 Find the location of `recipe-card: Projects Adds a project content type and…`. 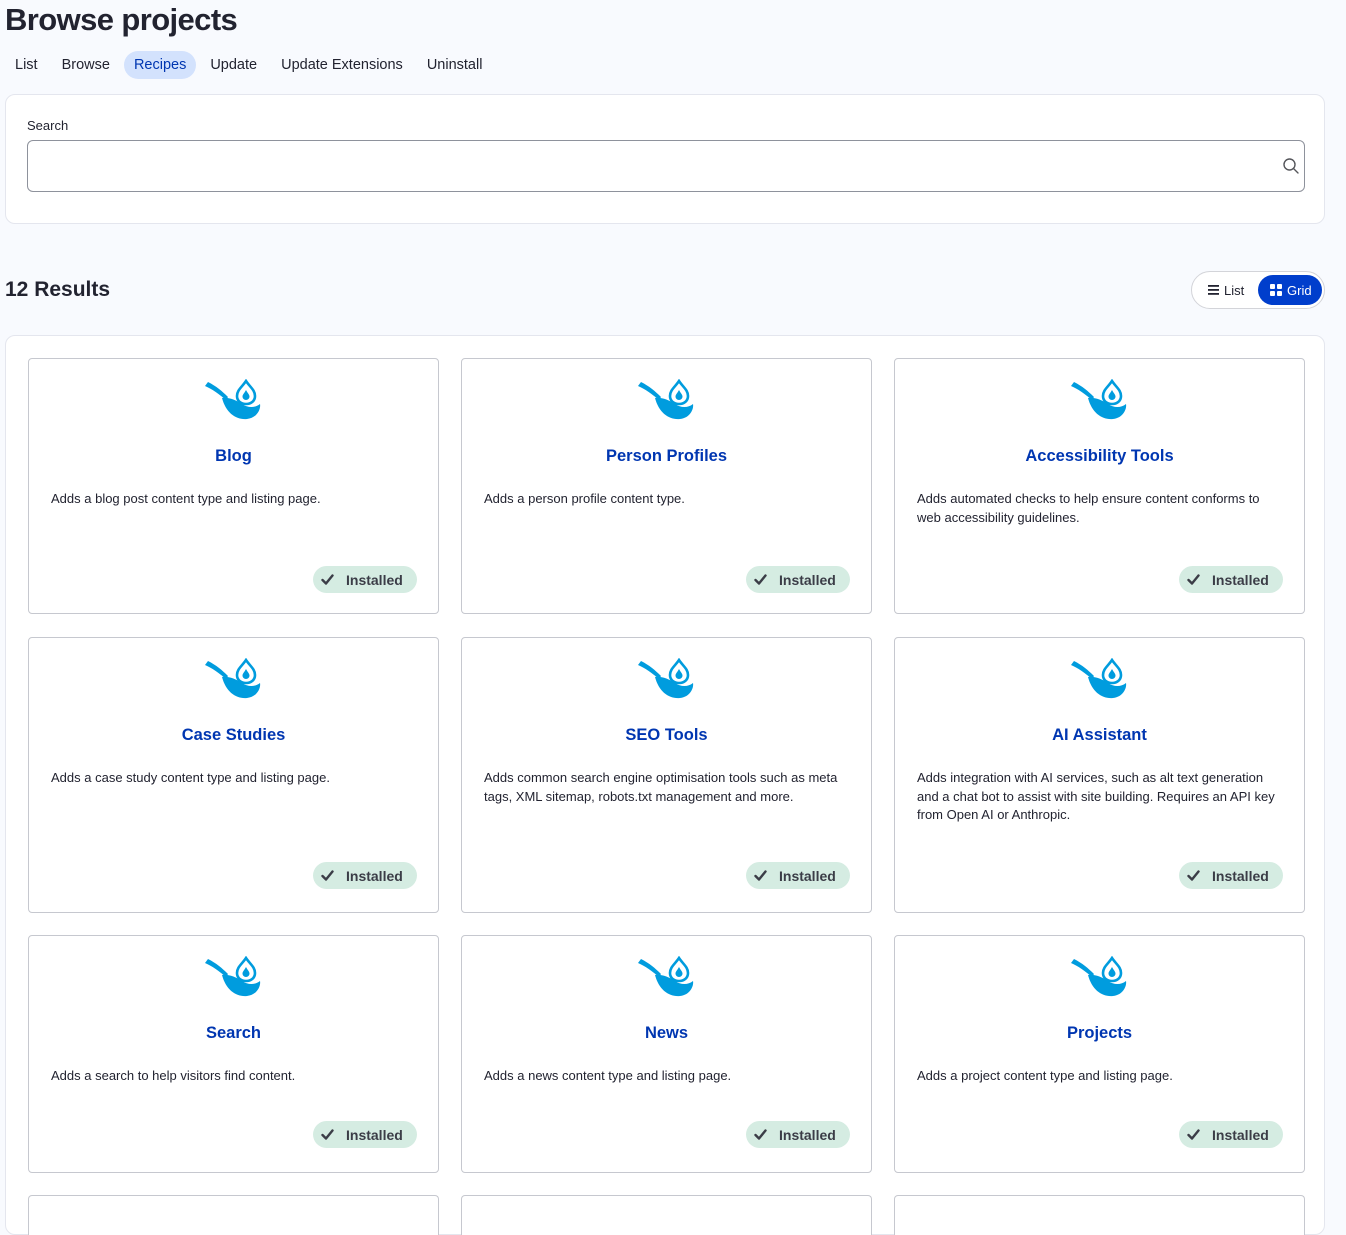

recipe-card: Projects Adds a project content type and… is located at coordinates (1099, 1054).